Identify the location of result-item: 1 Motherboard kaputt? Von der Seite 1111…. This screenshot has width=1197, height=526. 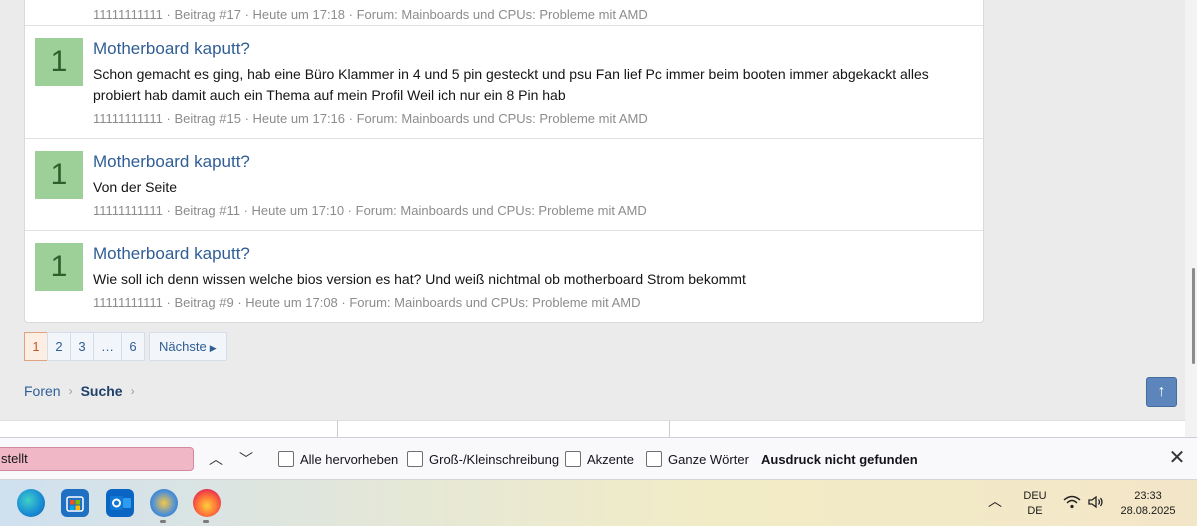
(504, 185).